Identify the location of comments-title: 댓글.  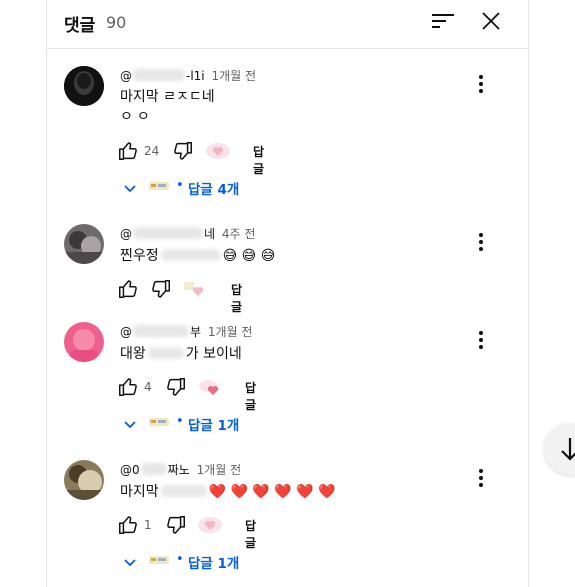
(80, 26).